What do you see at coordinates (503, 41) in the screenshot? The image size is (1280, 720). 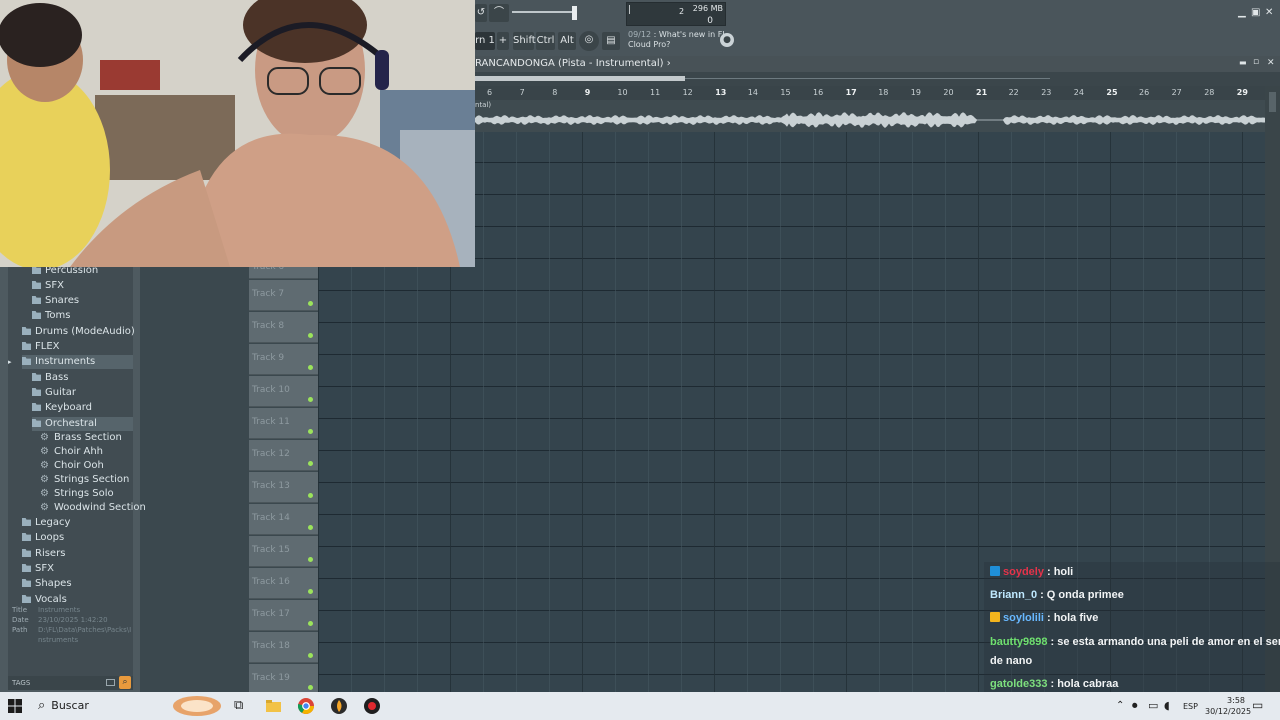 I see `add-pattern-button: +` at bounding box center [503, 41].